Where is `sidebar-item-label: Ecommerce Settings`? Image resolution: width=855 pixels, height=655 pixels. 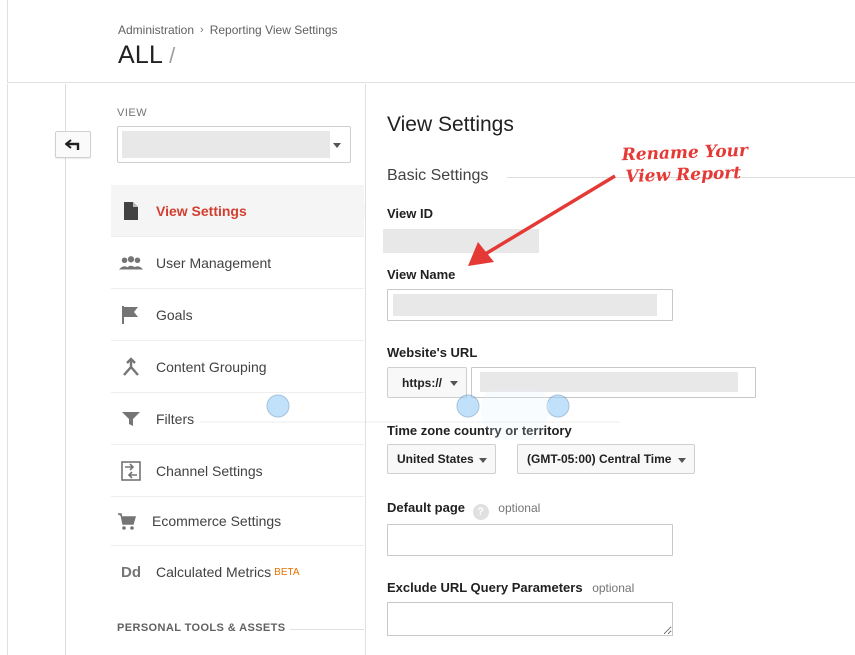
sidebar-item-label: Ecommerce Settings is located at coordinates (217, 521).